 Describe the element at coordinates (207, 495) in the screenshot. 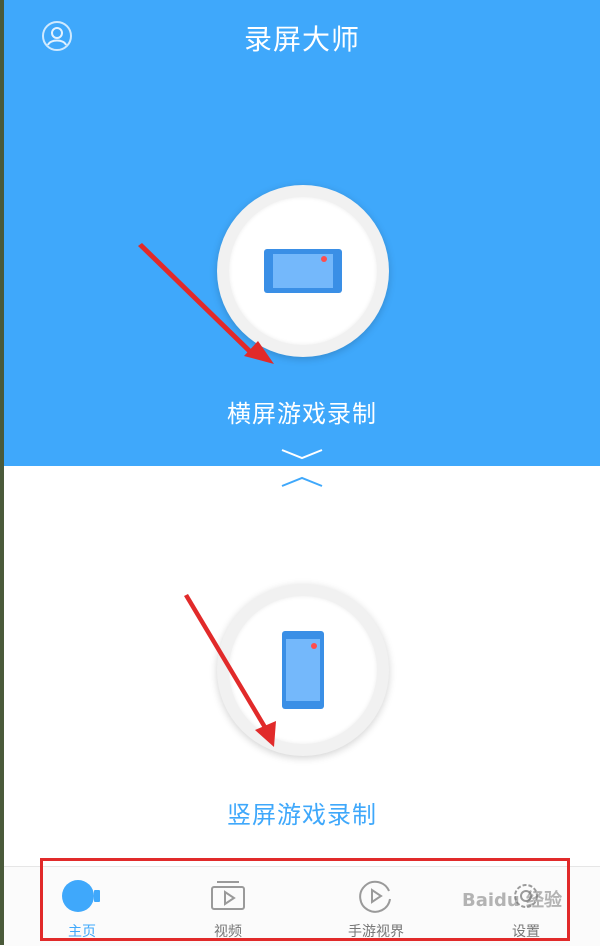

I see `annotation-arrows` at that location.